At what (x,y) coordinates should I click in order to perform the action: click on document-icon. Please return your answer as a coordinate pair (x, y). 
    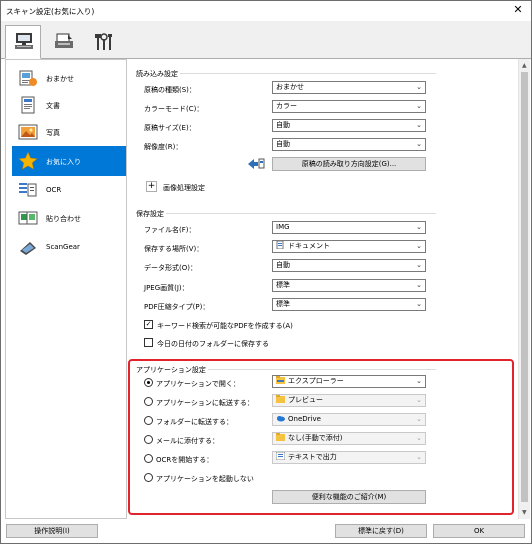
    Looking at the image, I should click on (28, 105).